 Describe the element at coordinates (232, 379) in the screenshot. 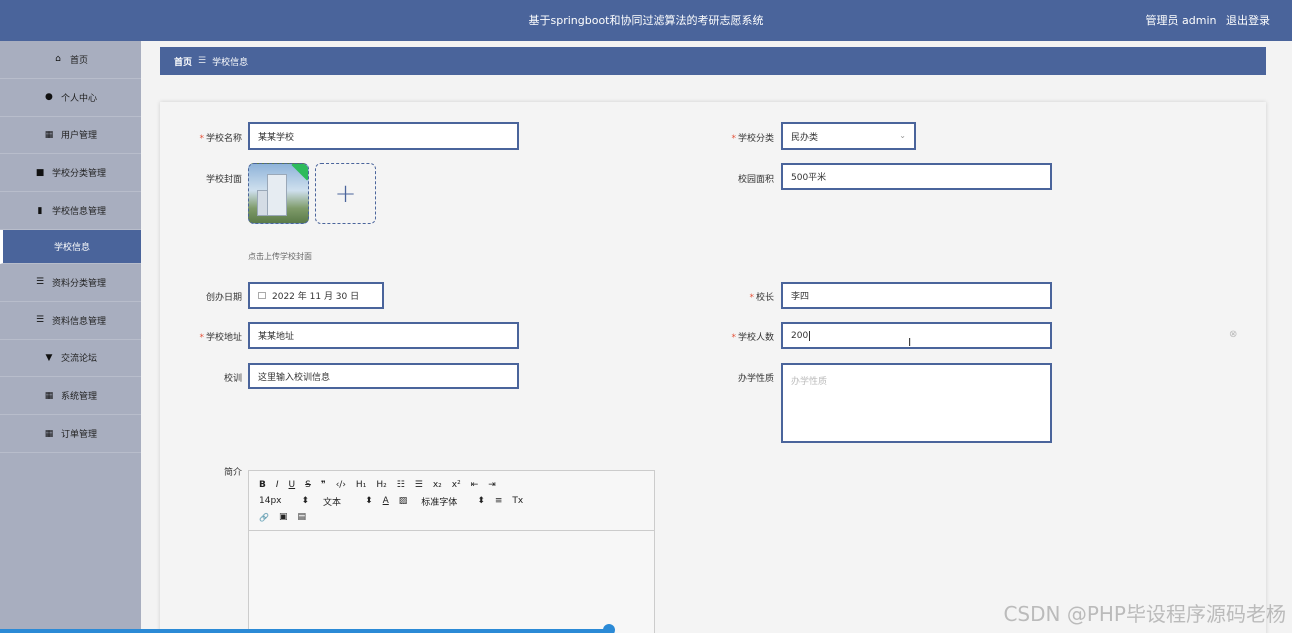

I see `motto-label: 校训` at that location.